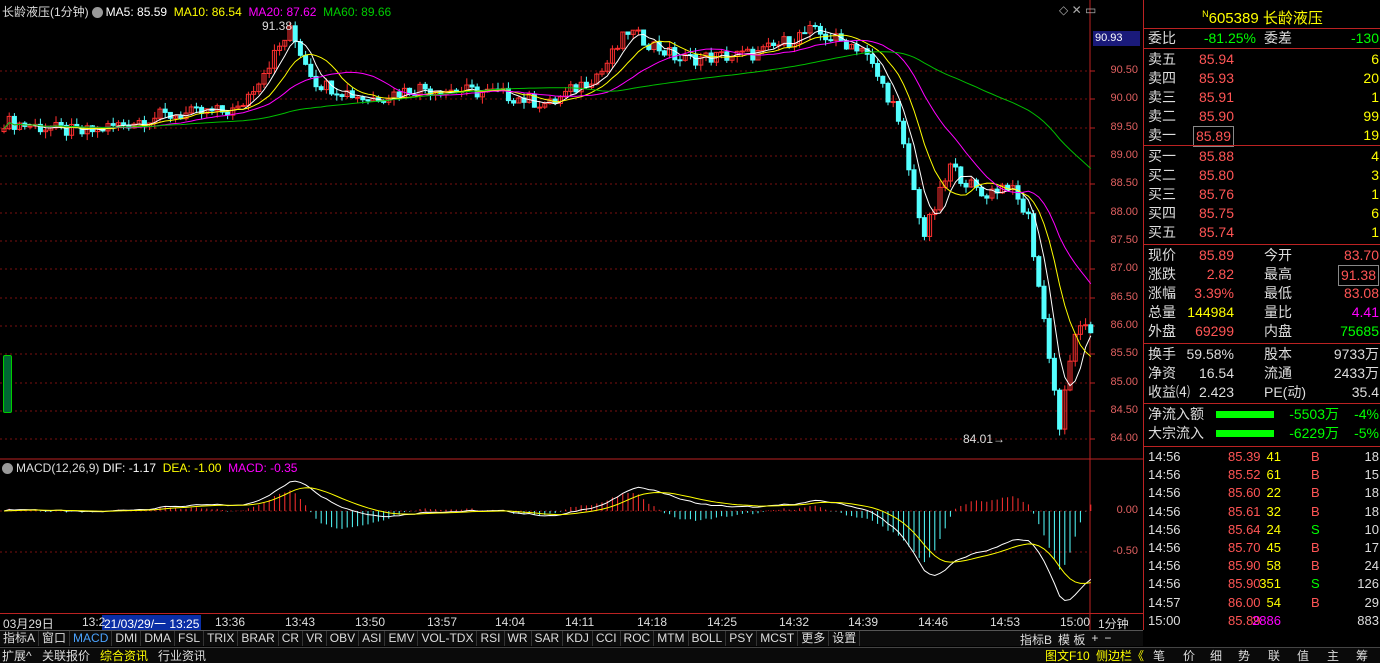  What do you see at coordinates (1262, 512) in the screenshot?
I see `trade-row: 14:56 85.61 32 B 18` at bounding box center [1262, 512].